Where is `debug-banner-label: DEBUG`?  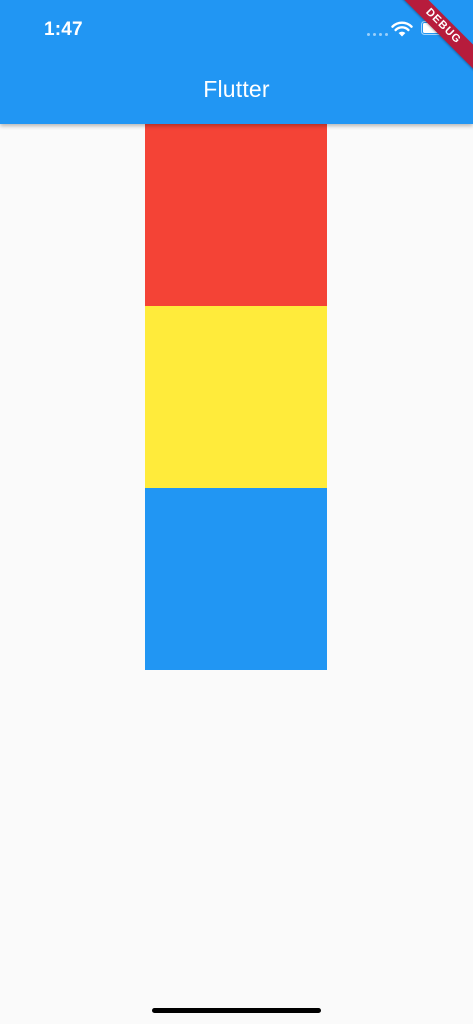 debug-banner-label: DEBUG is located at coordinates (433, 37).